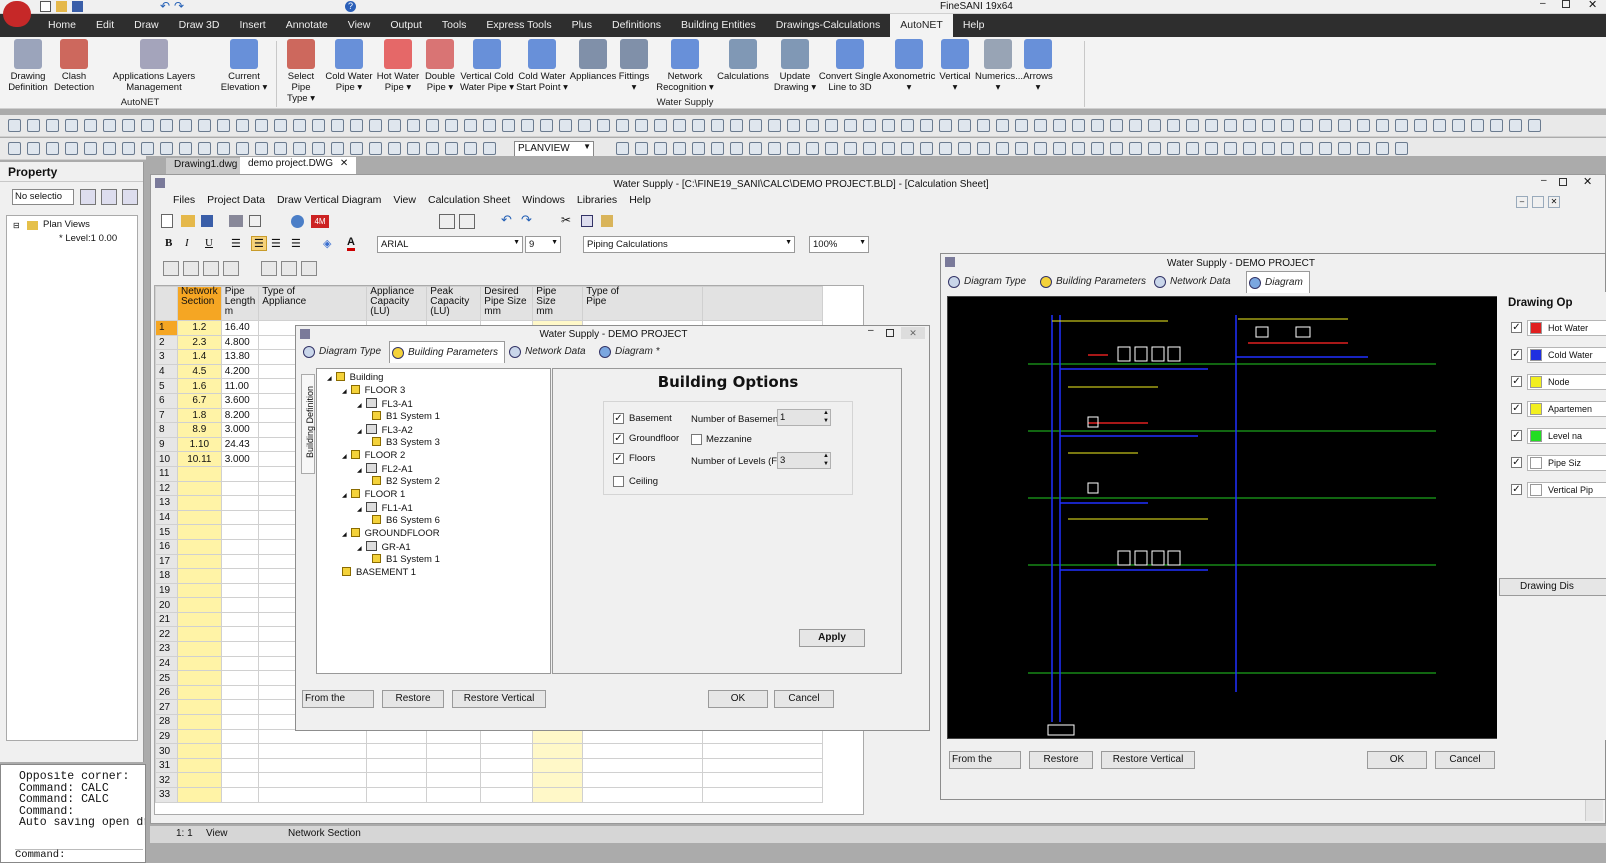  Describe the element at coordinates (413, 699) in the screenshot. I see `restore-button: Restore` at that location.